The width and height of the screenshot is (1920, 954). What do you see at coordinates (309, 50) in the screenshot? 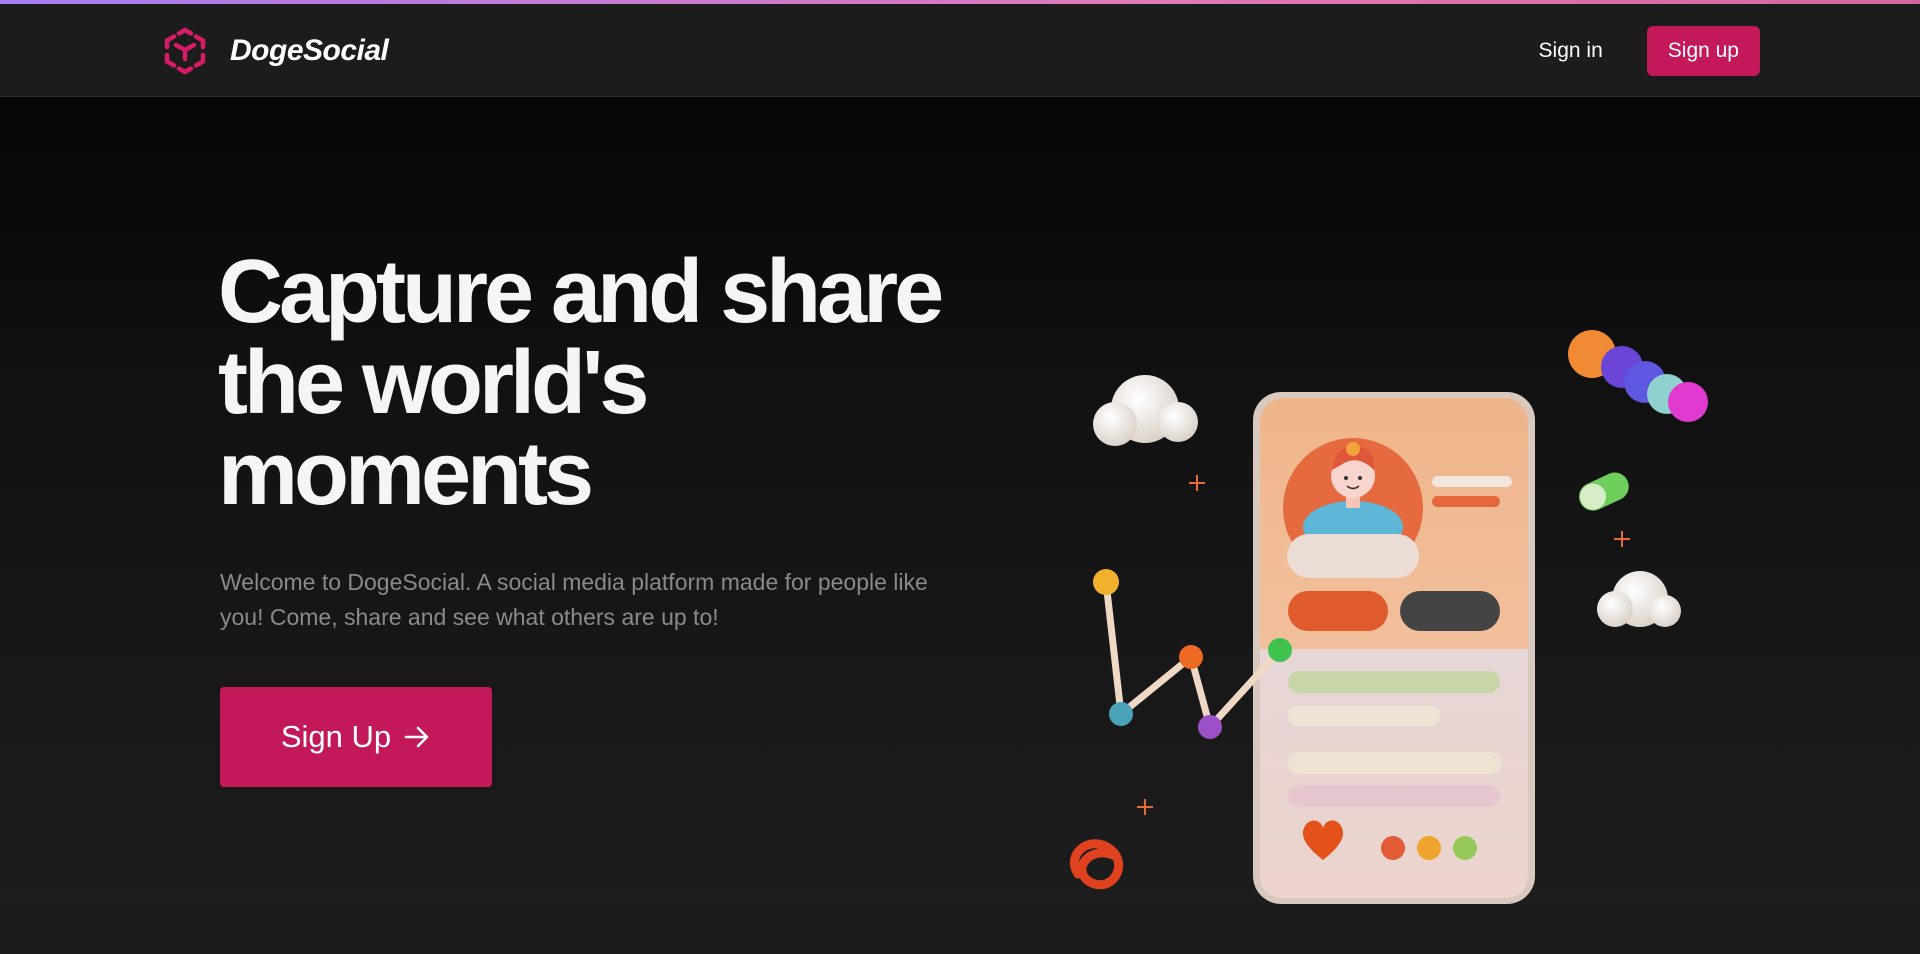
I see `brand-name: DogeSocial` at bounding box center [309, 50].